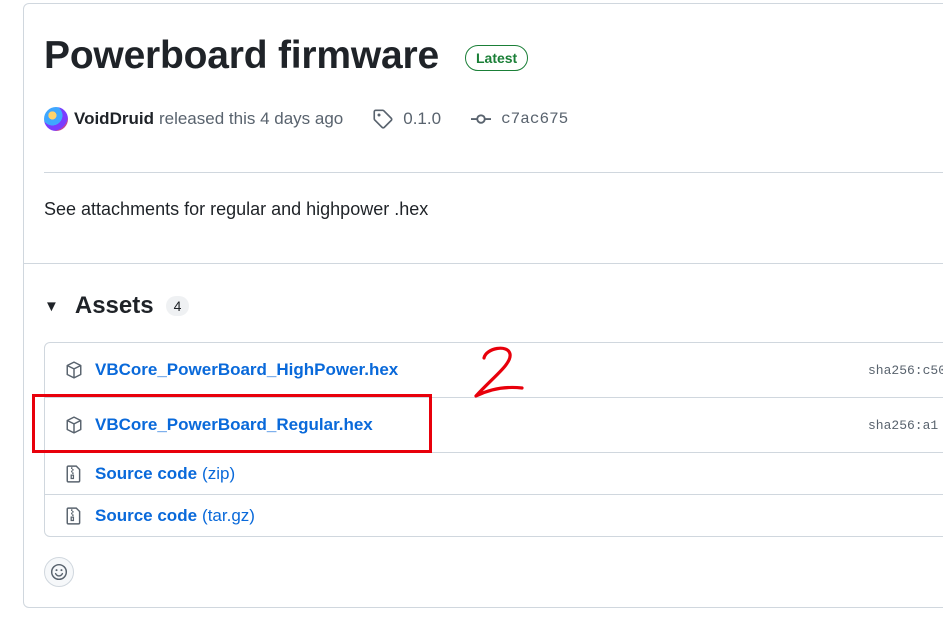 This screenshot has width=943, height=618. I want to click on asset-ext: (tar.gz), so click(228, 516).